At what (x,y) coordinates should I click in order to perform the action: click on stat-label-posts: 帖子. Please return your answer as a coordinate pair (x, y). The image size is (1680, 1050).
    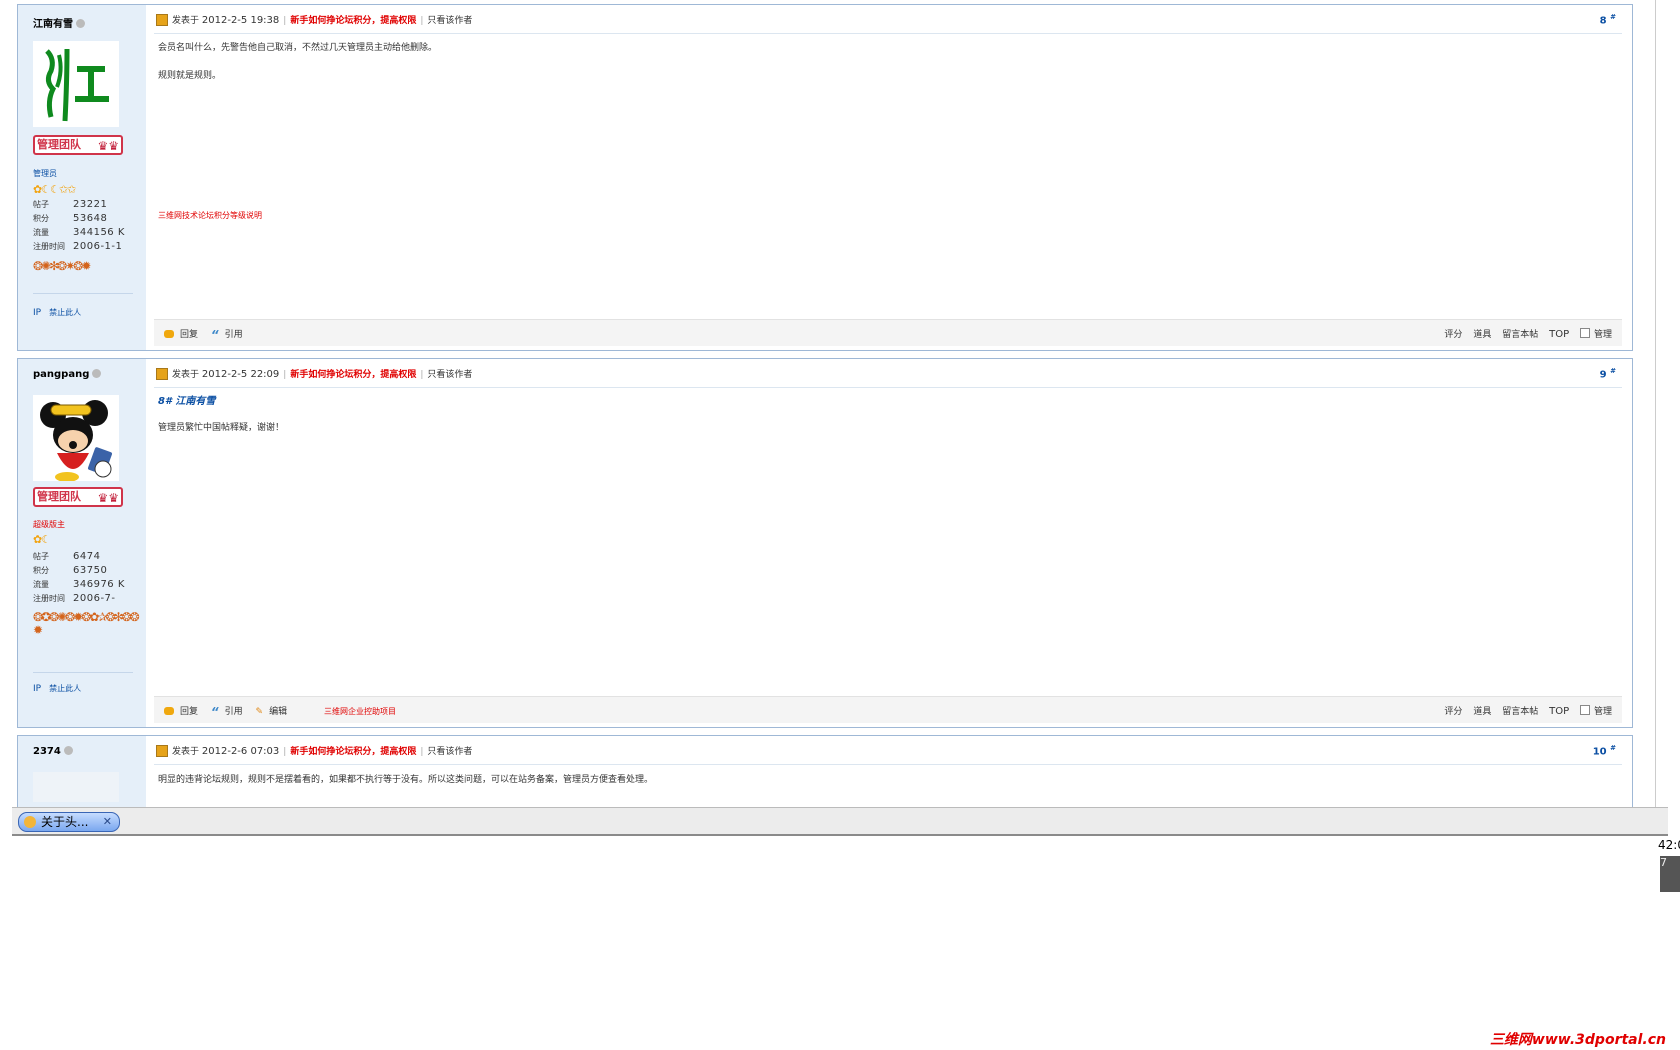
    Looking at the image, I should click on (41, 556).